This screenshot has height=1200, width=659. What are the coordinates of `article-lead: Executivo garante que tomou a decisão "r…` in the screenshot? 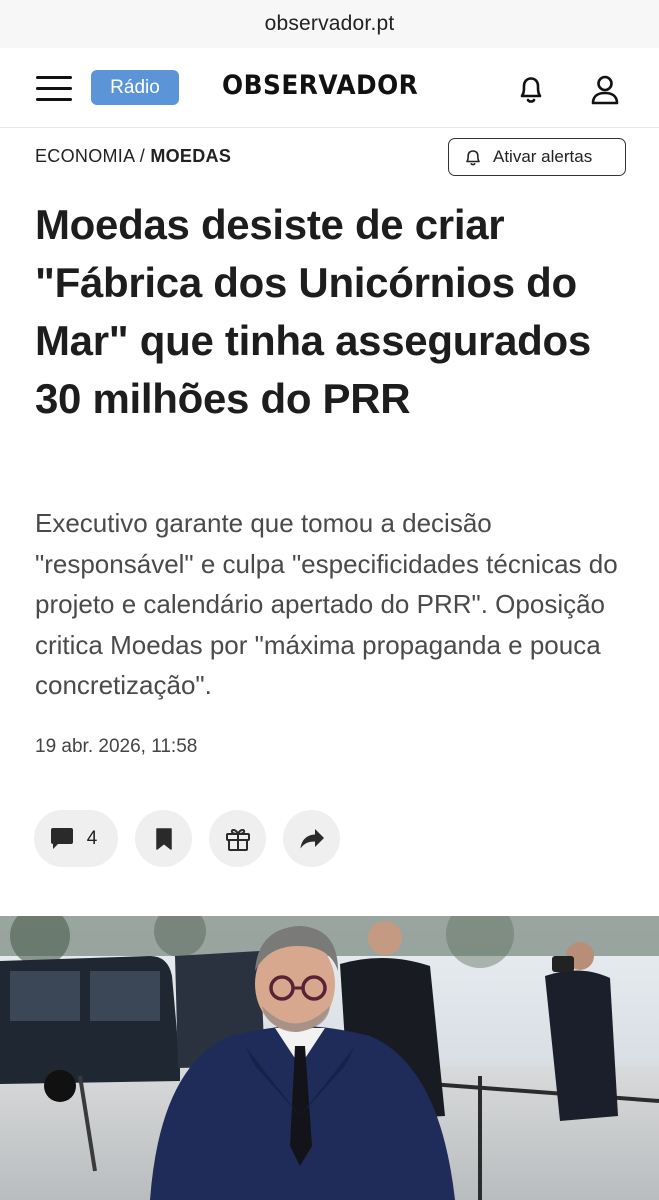 It's located at (326, 604).